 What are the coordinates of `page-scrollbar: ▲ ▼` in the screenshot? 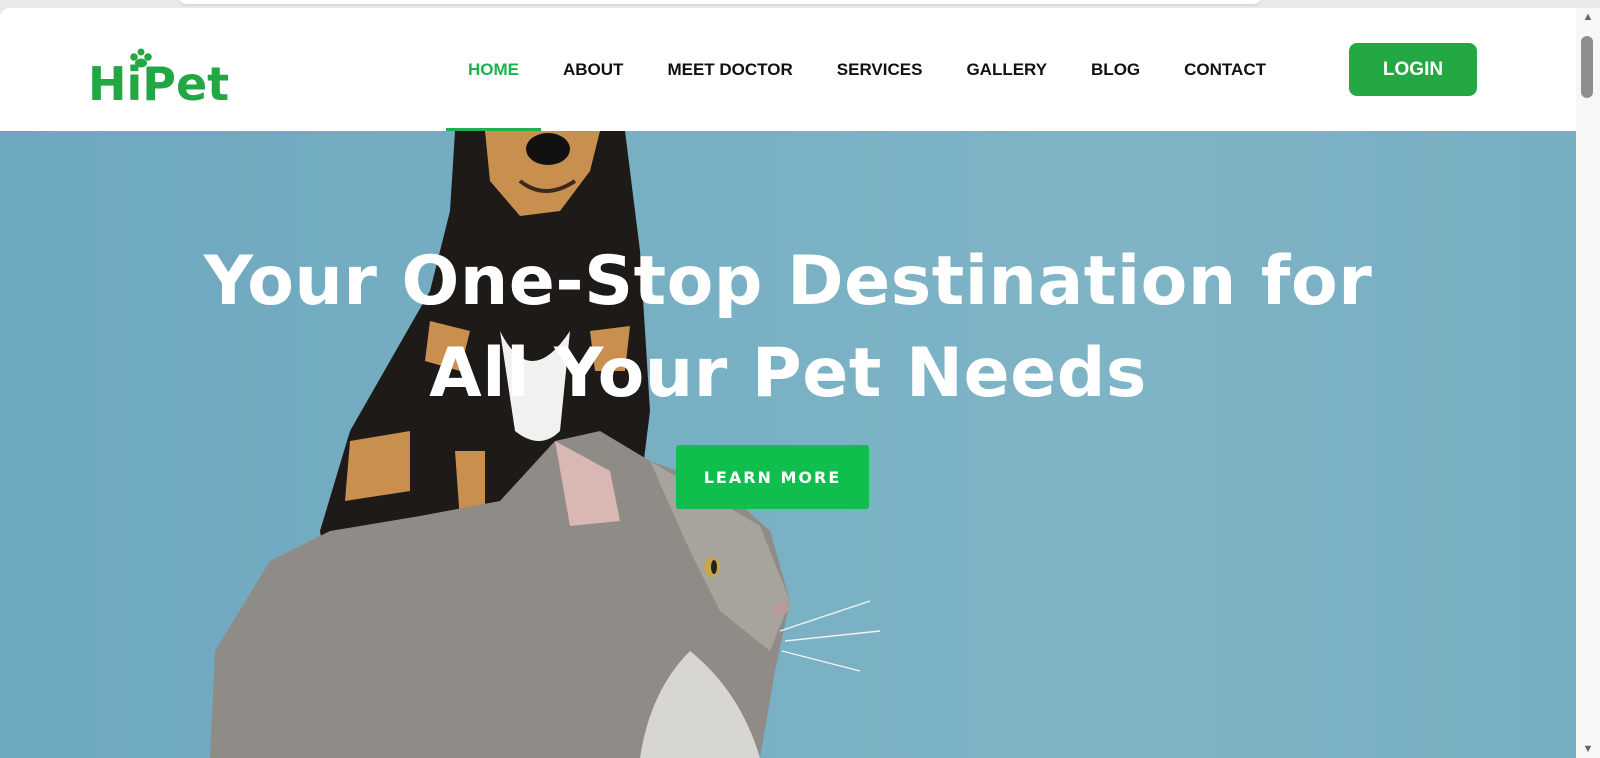 It's located at (1588, 383).